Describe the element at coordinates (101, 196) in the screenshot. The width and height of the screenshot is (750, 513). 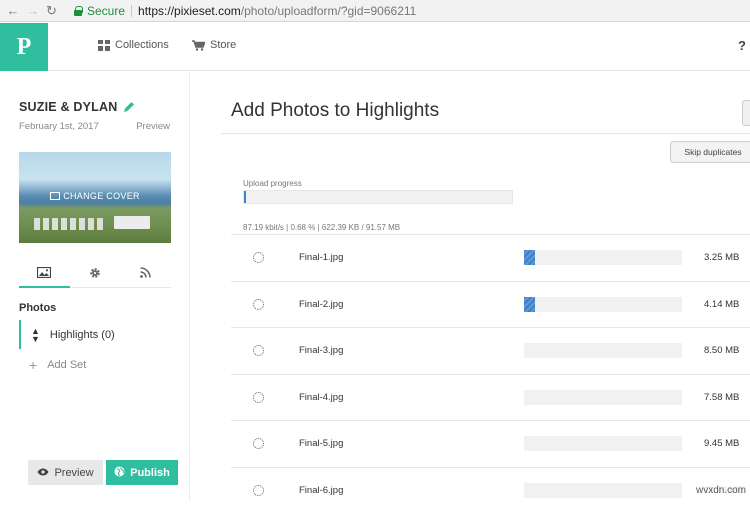
I see `change-cover-label: CHANGE COVER` at that location.